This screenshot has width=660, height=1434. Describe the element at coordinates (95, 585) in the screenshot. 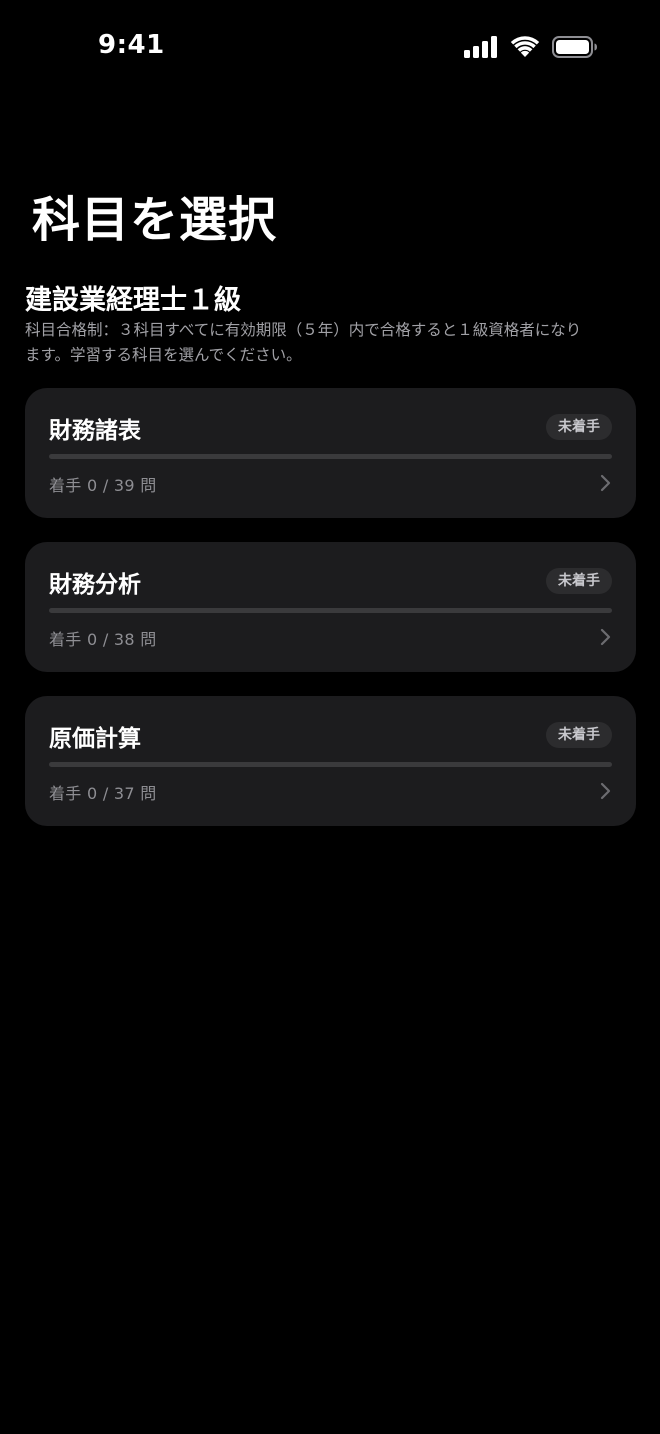

I see `subject-name: 財務分析` at that location.